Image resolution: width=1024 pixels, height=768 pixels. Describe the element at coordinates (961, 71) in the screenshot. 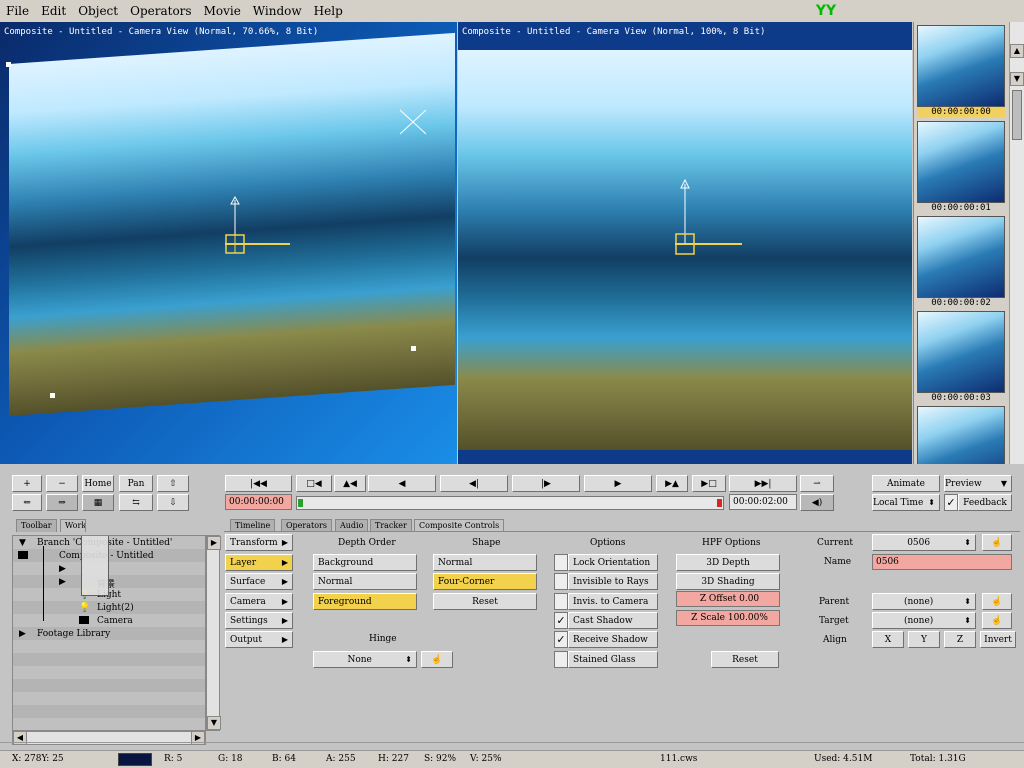

I see `film-frame: 00:00:00:00` at that location.